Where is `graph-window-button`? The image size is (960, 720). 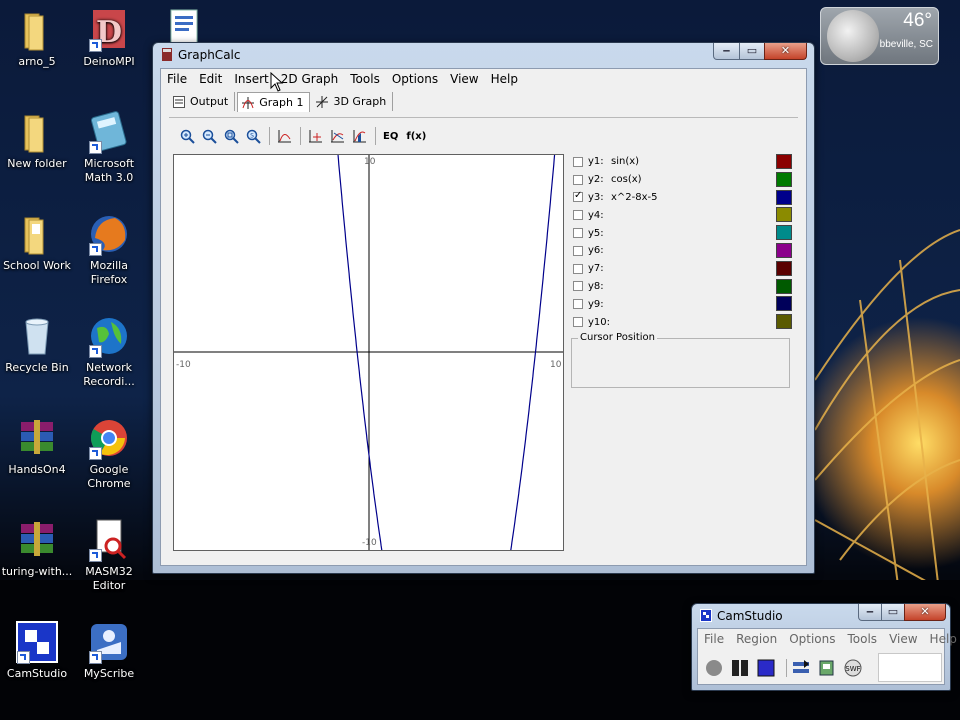 graph-window-button is located at coordinates (284, 136).